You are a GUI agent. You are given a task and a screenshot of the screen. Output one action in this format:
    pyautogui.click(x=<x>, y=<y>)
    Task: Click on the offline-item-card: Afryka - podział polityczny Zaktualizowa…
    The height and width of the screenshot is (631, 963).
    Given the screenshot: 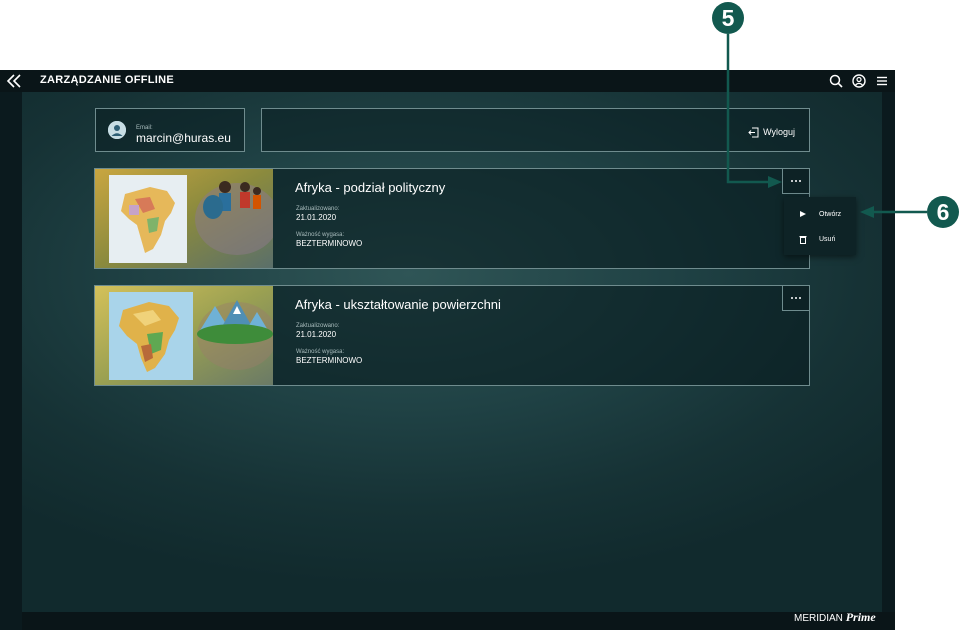 What is the action you would take?
    pyautogui.click(x=452, y=218)
    